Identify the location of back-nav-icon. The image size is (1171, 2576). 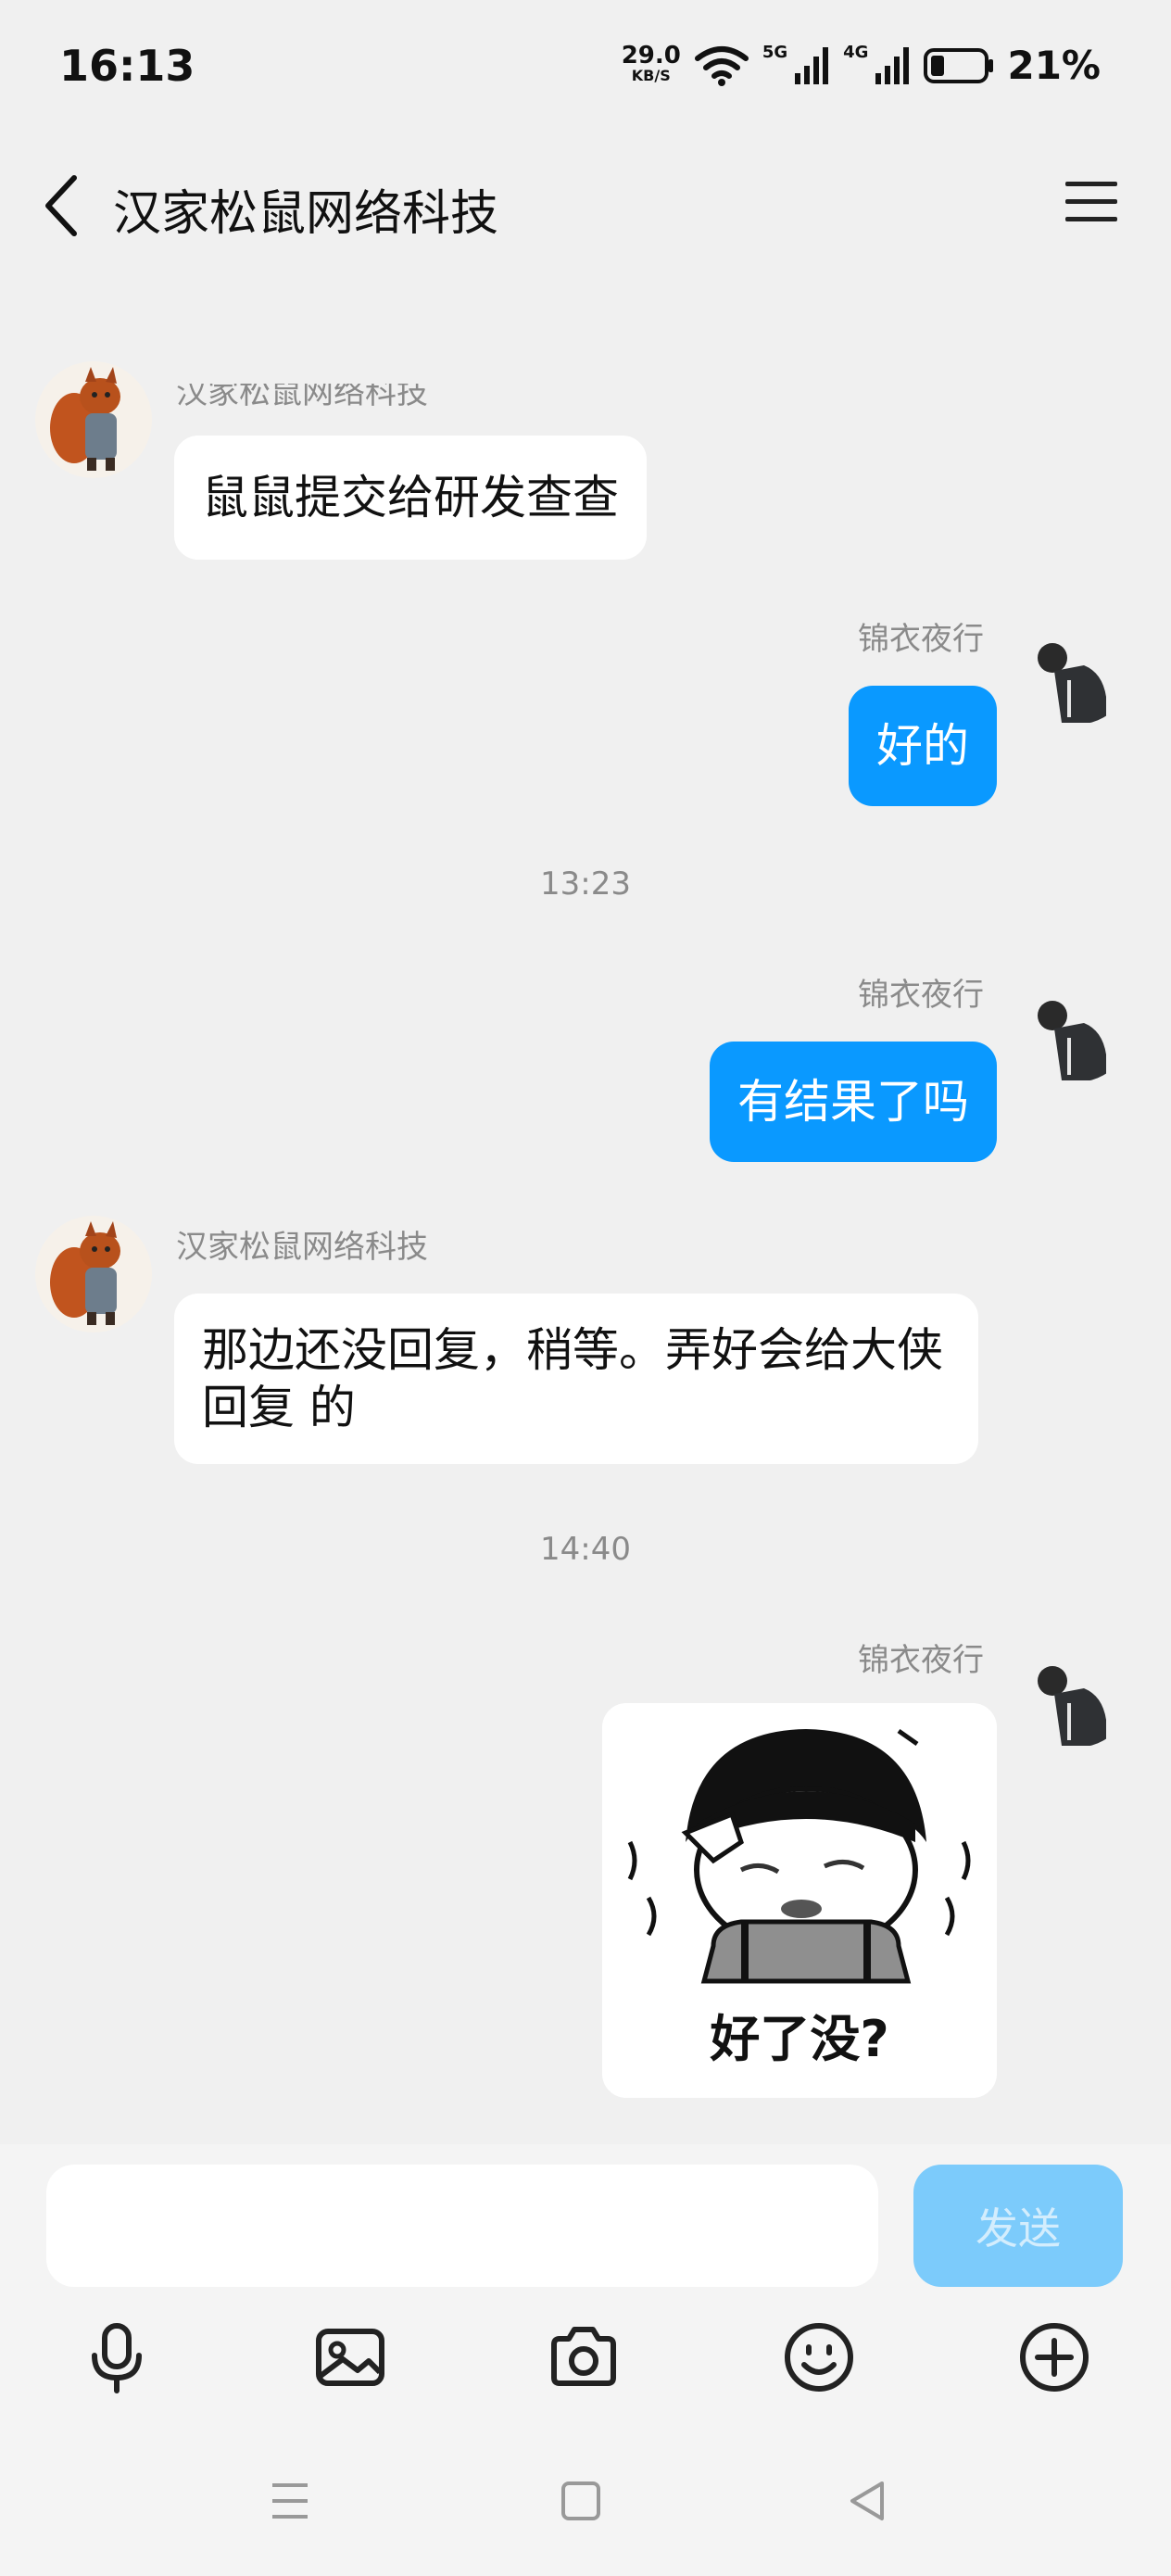
(868, 2501).